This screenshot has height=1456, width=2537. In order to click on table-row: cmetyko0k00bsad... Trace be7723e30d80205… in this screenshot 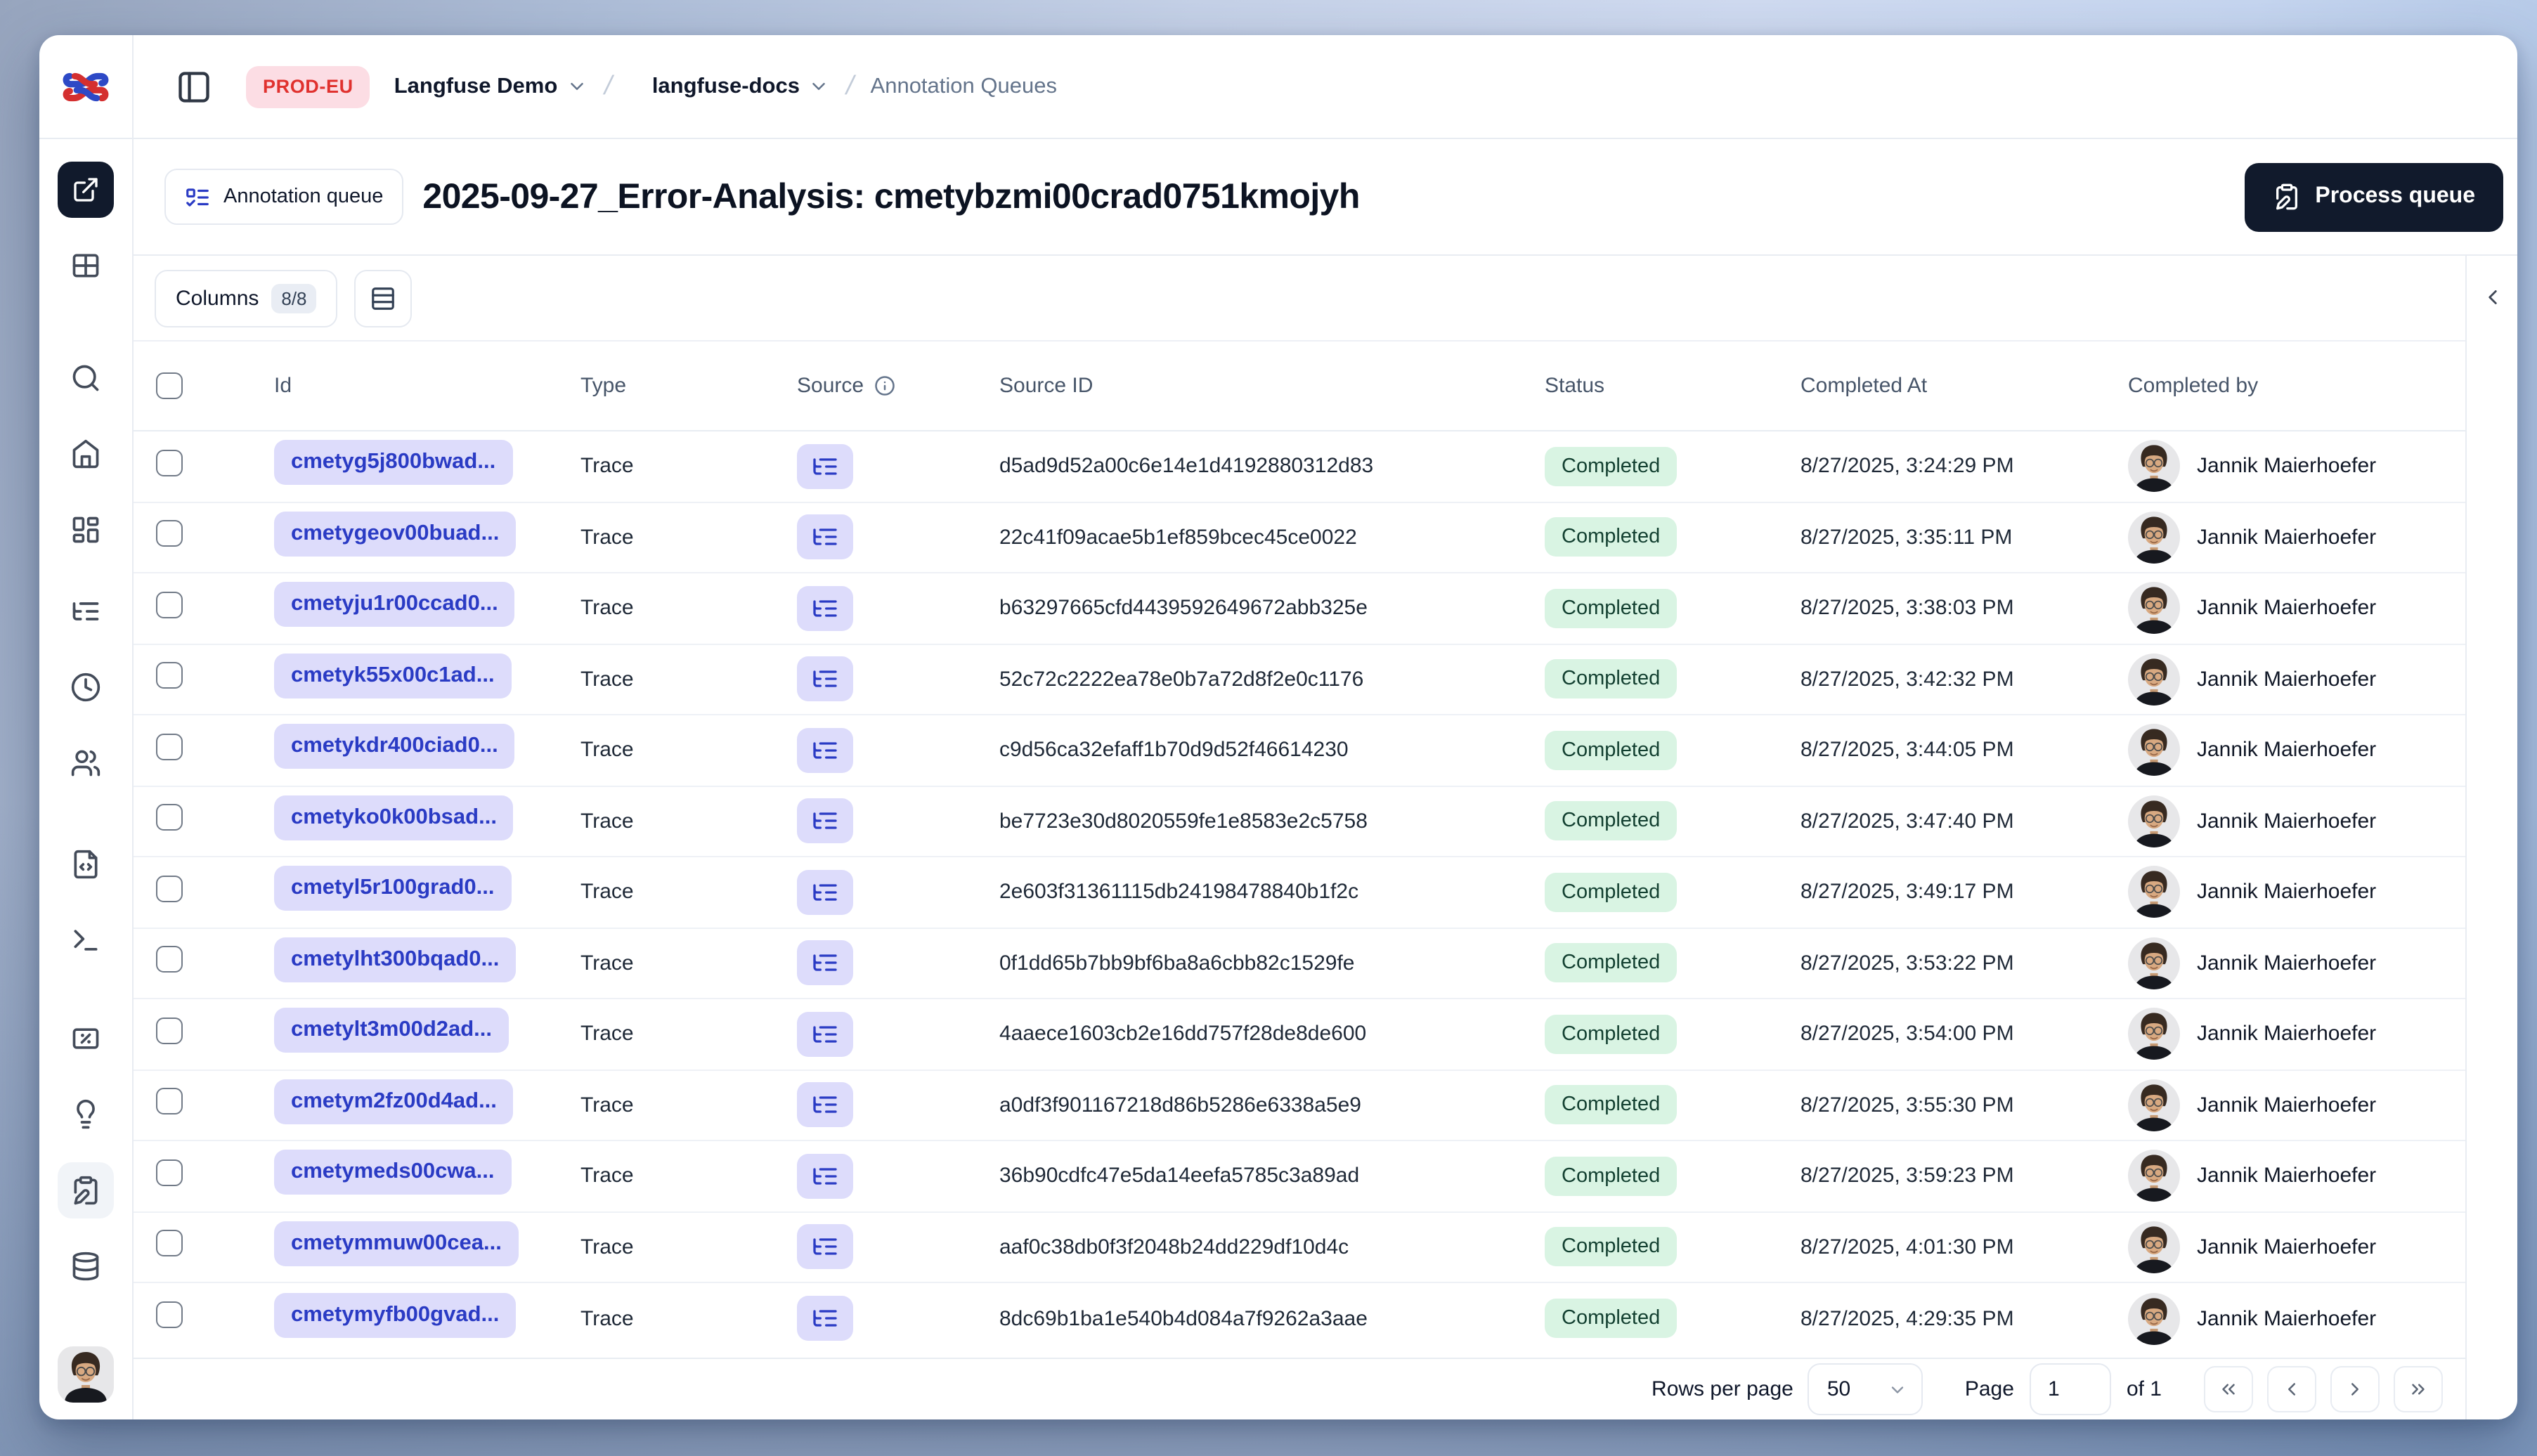, I will do `click(1300, 822)`.